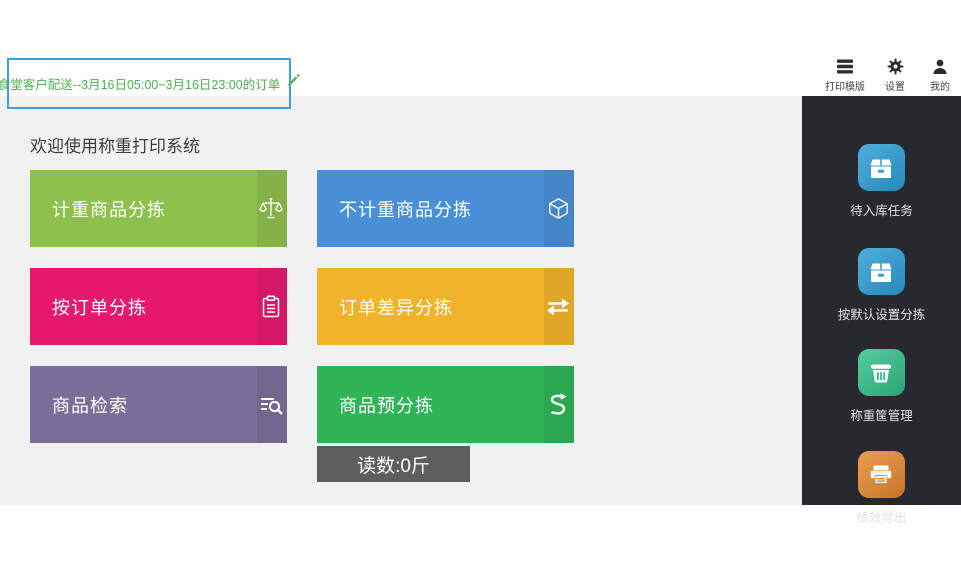 The width and height of the screenshot is (961, 562). What do you see at coordinates (158, 306) in the screenshot?
I see `tile-sort-by-order: 按订单分拣` at bounding box center [158, 306].